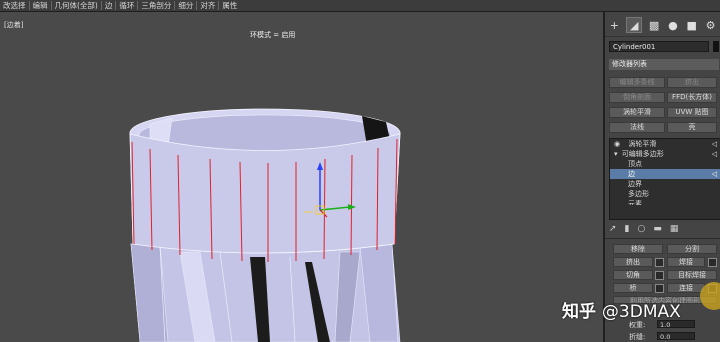  I want to click on stack-item-vertex: 顶点, so click(665, 164).